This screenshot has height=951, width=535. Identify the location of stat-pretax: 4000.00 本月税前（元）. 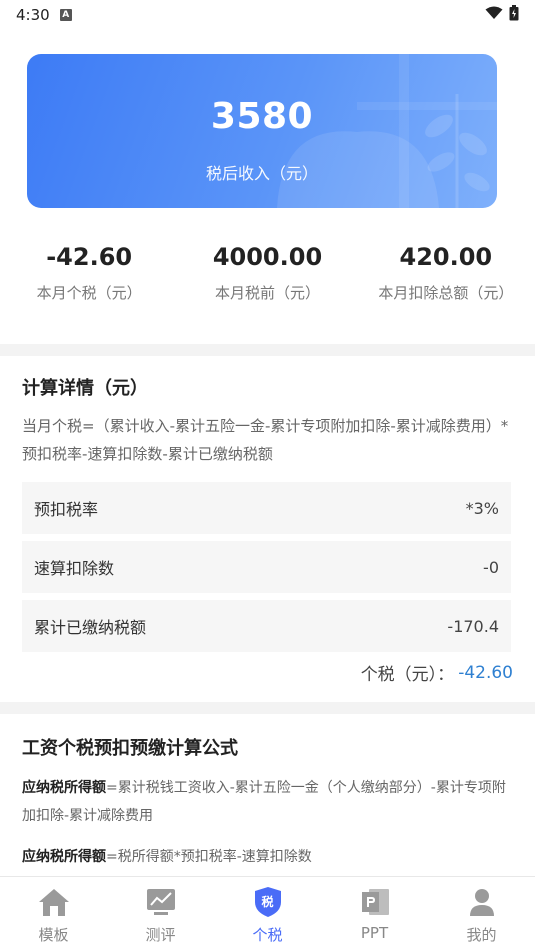
(267, 280).